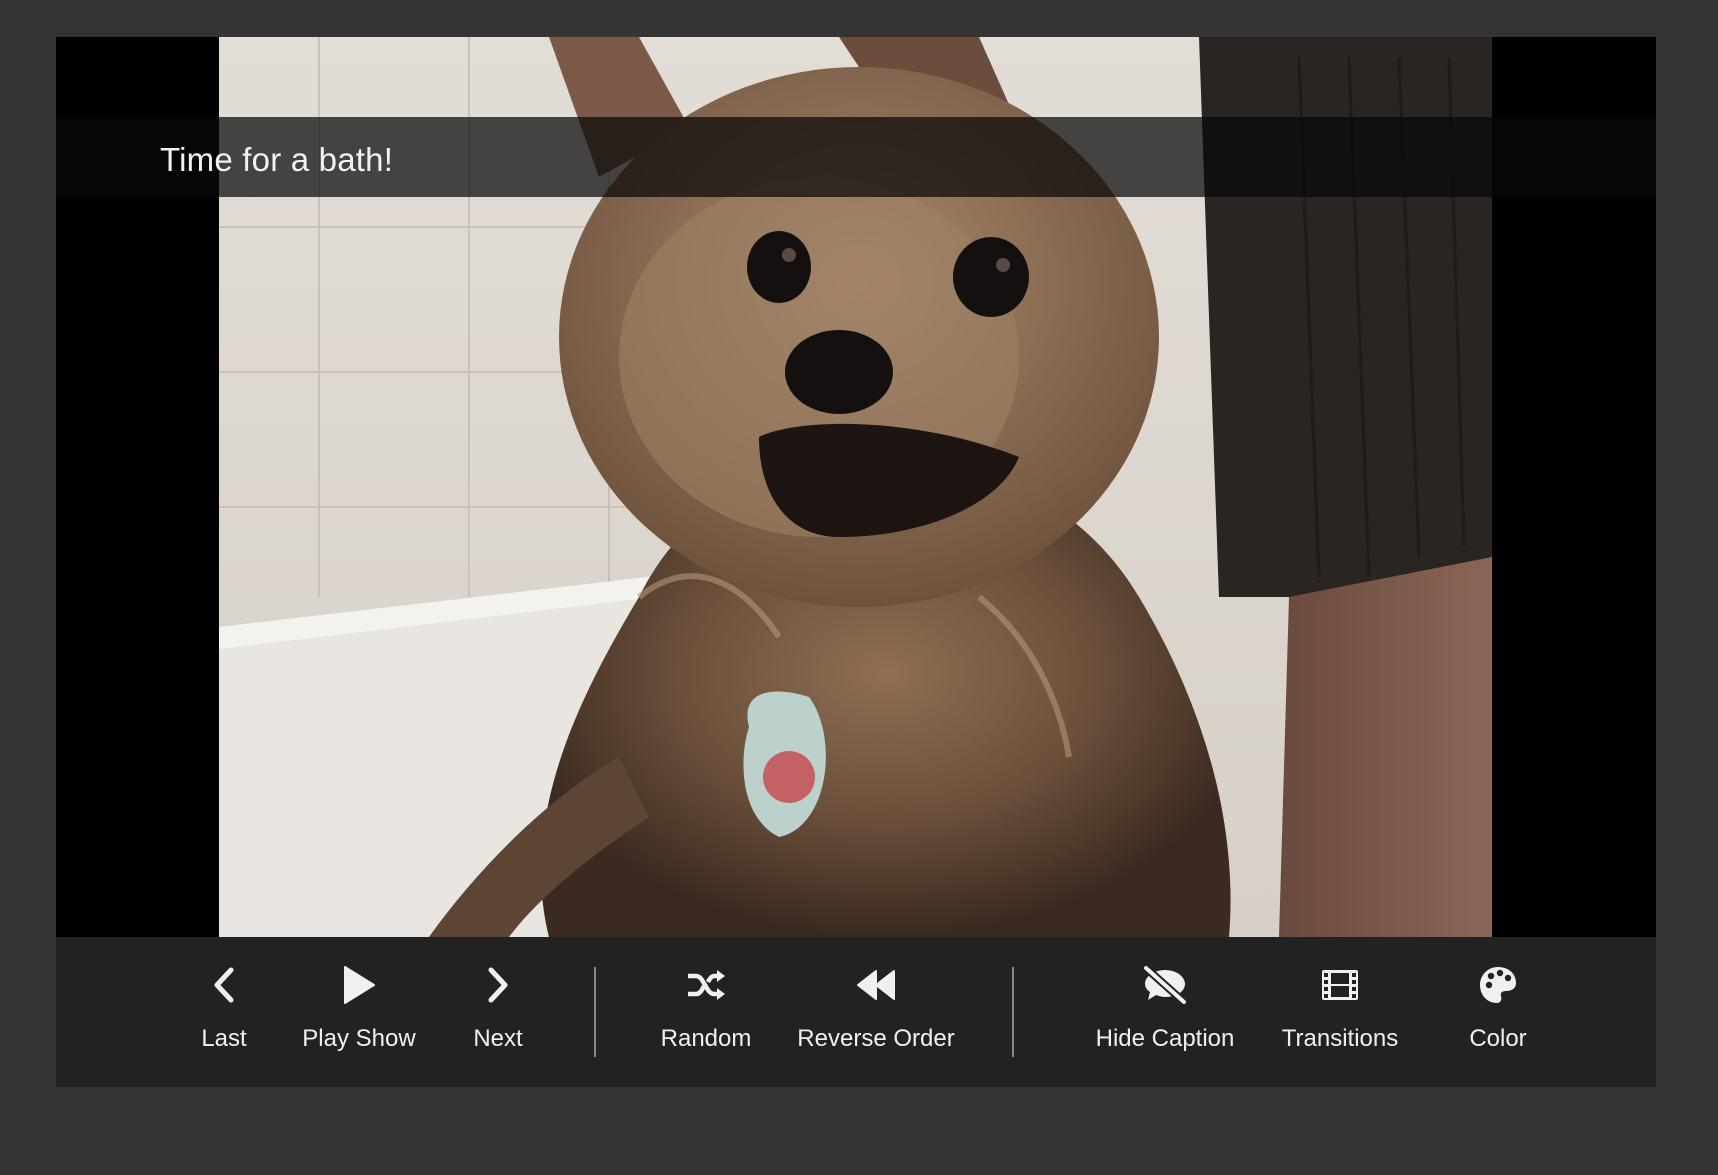  I want to click on transitions-label: Transitions, so click(1340, 1038).